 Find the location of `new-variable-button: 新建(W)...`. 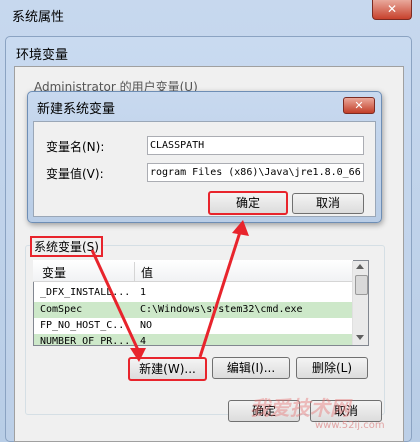

new-variable-button: 新建(W)... is located at coordinates (167, 369).